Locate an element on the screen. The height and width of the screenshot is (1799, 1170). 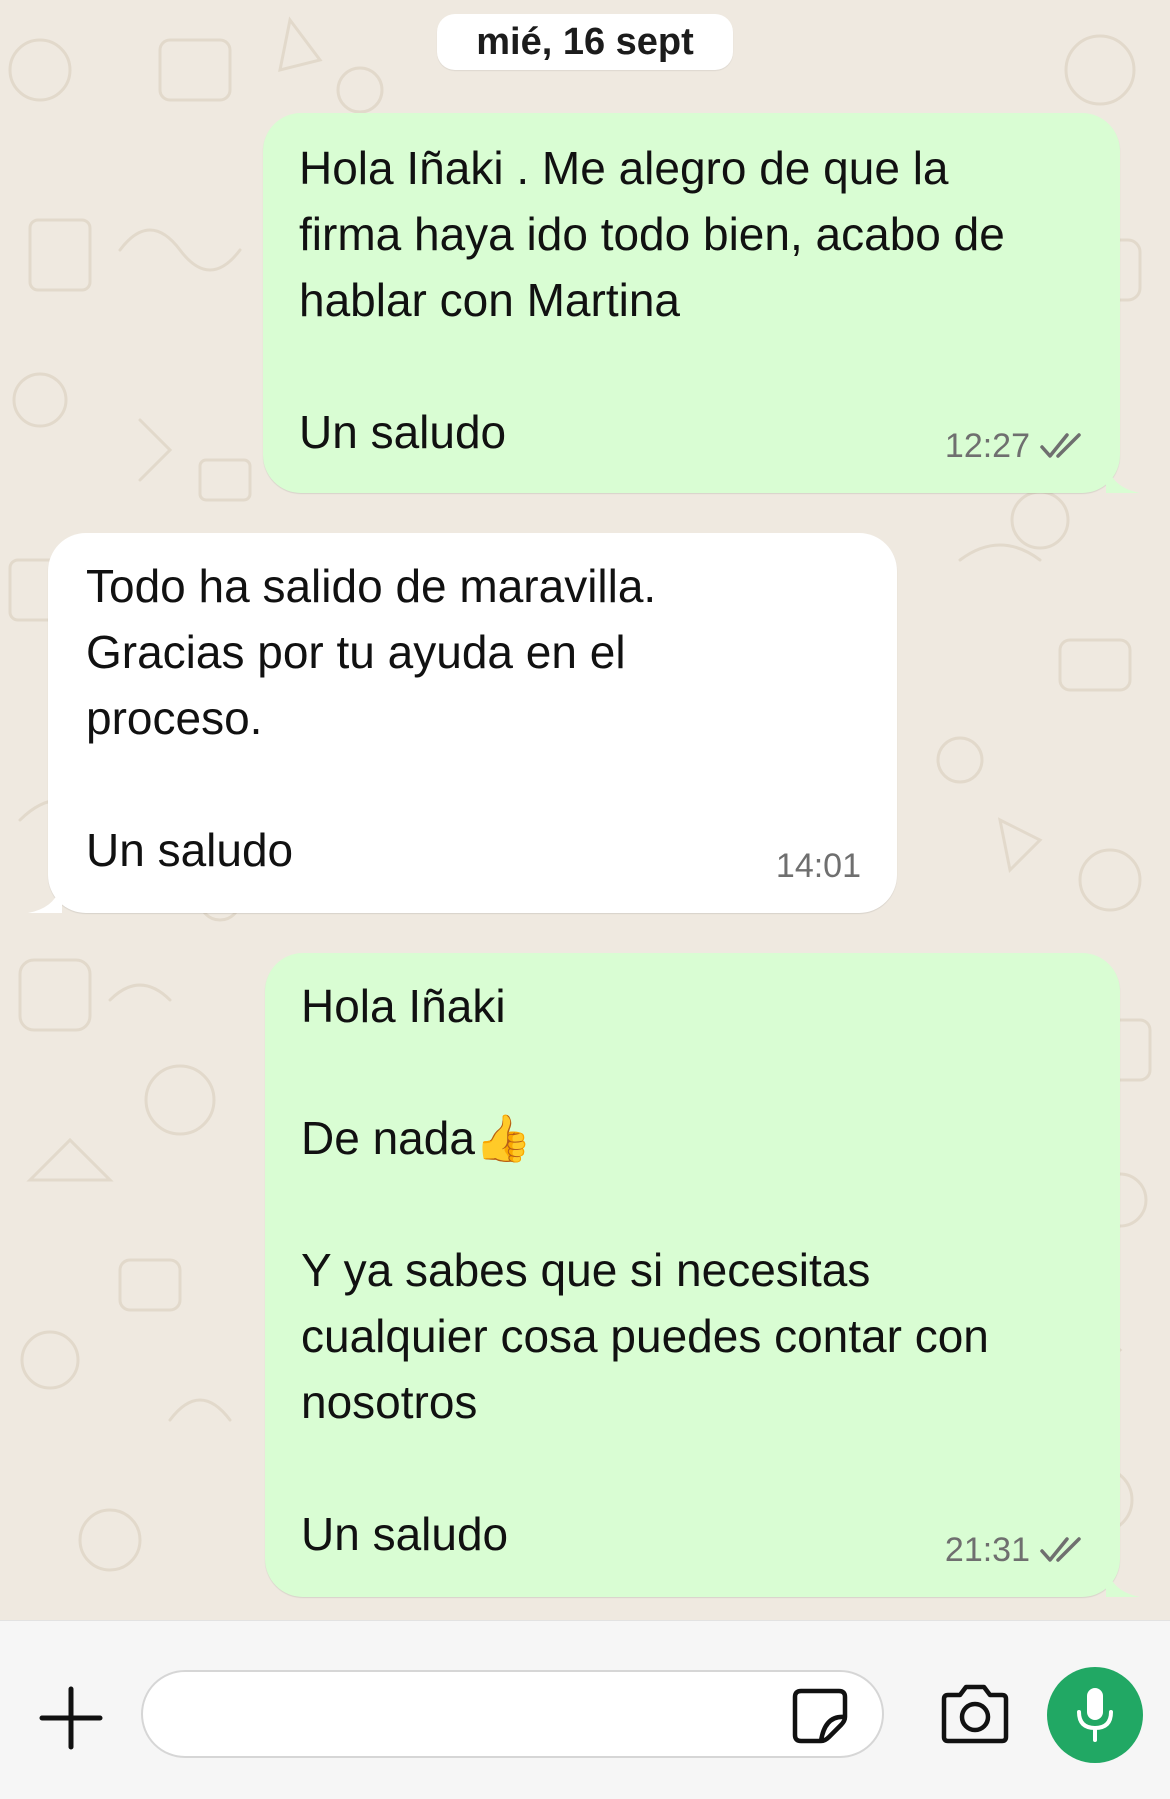
message-meta: 14:01 is located at coordinates (818, 866).